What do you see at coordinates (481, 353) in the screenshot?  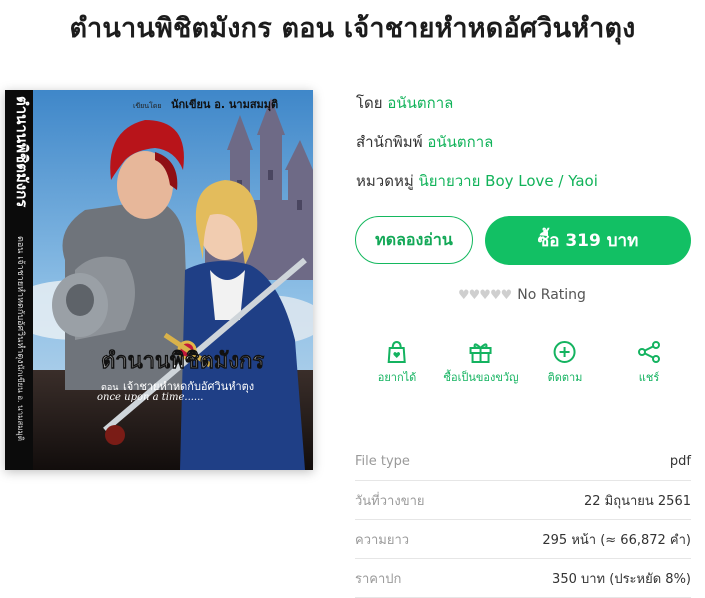 I see `gift-icon` at bounding box center [481, 353].